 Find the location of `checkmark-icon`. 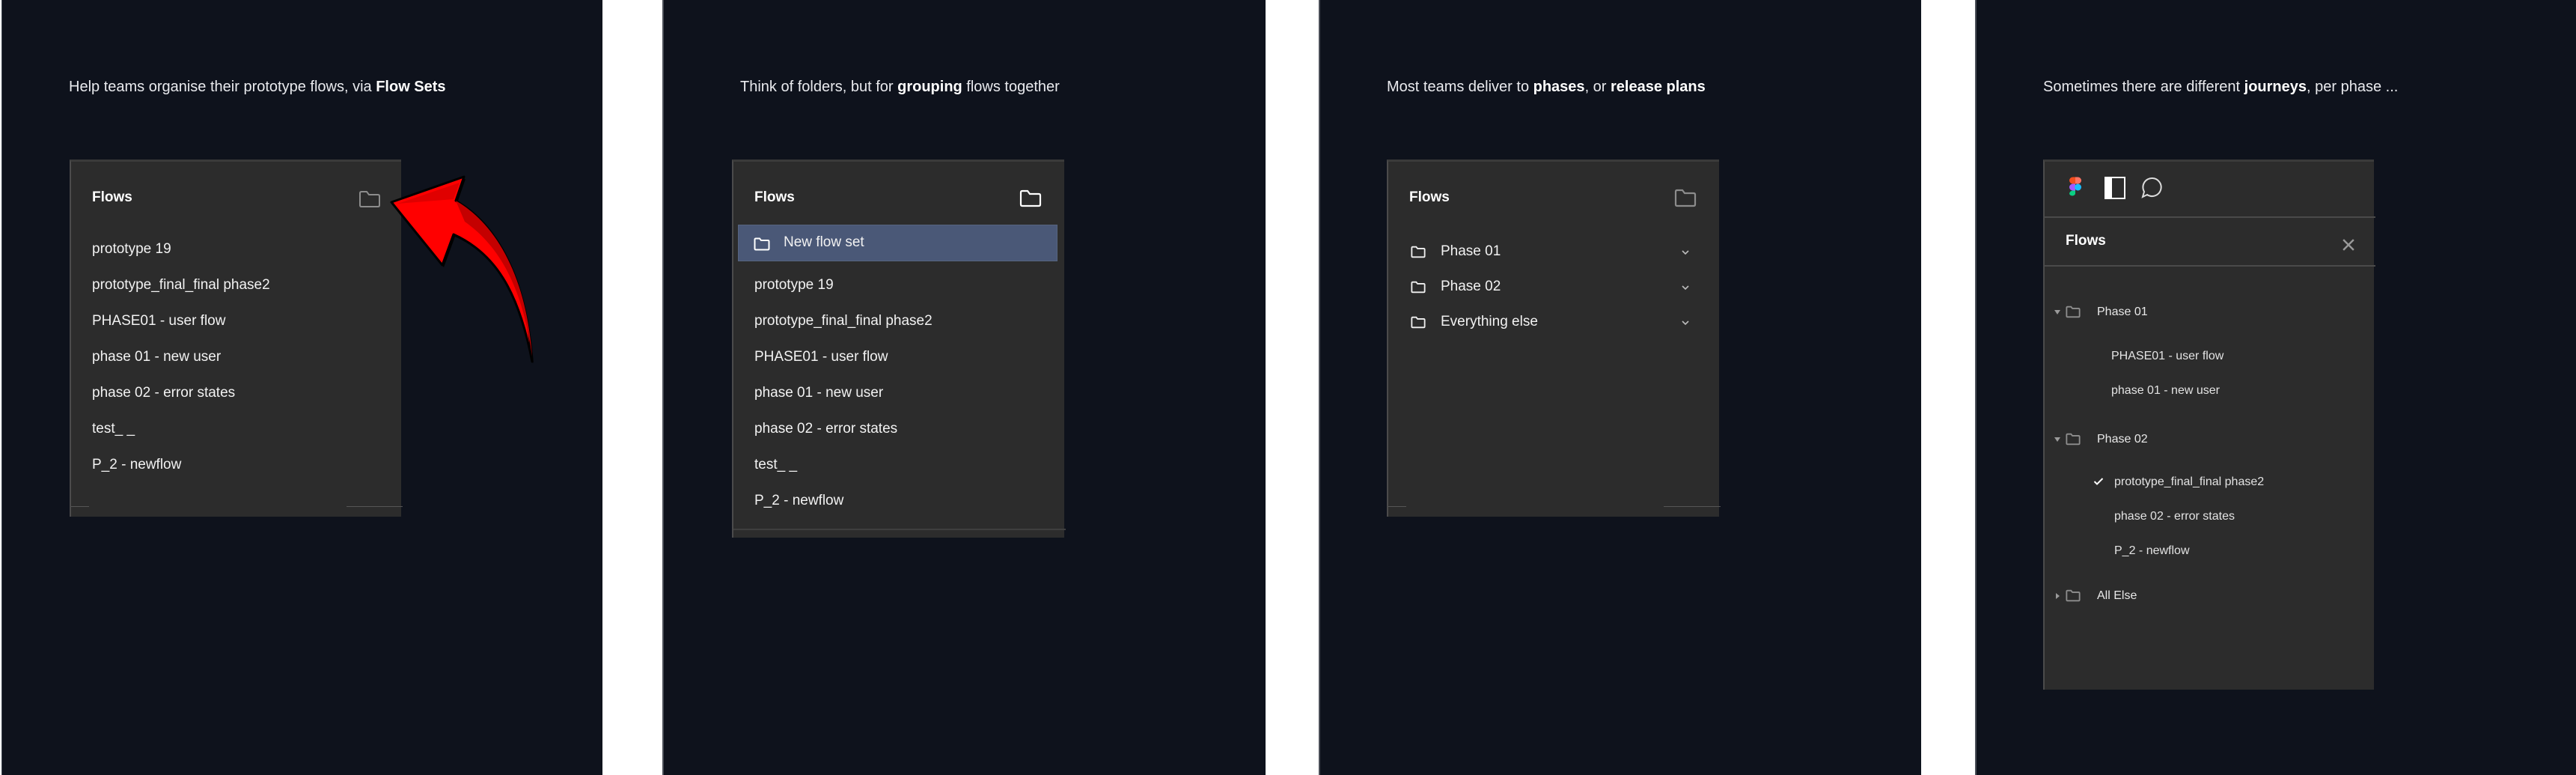

checkmark-icon is located at coordinates (2098, 481).